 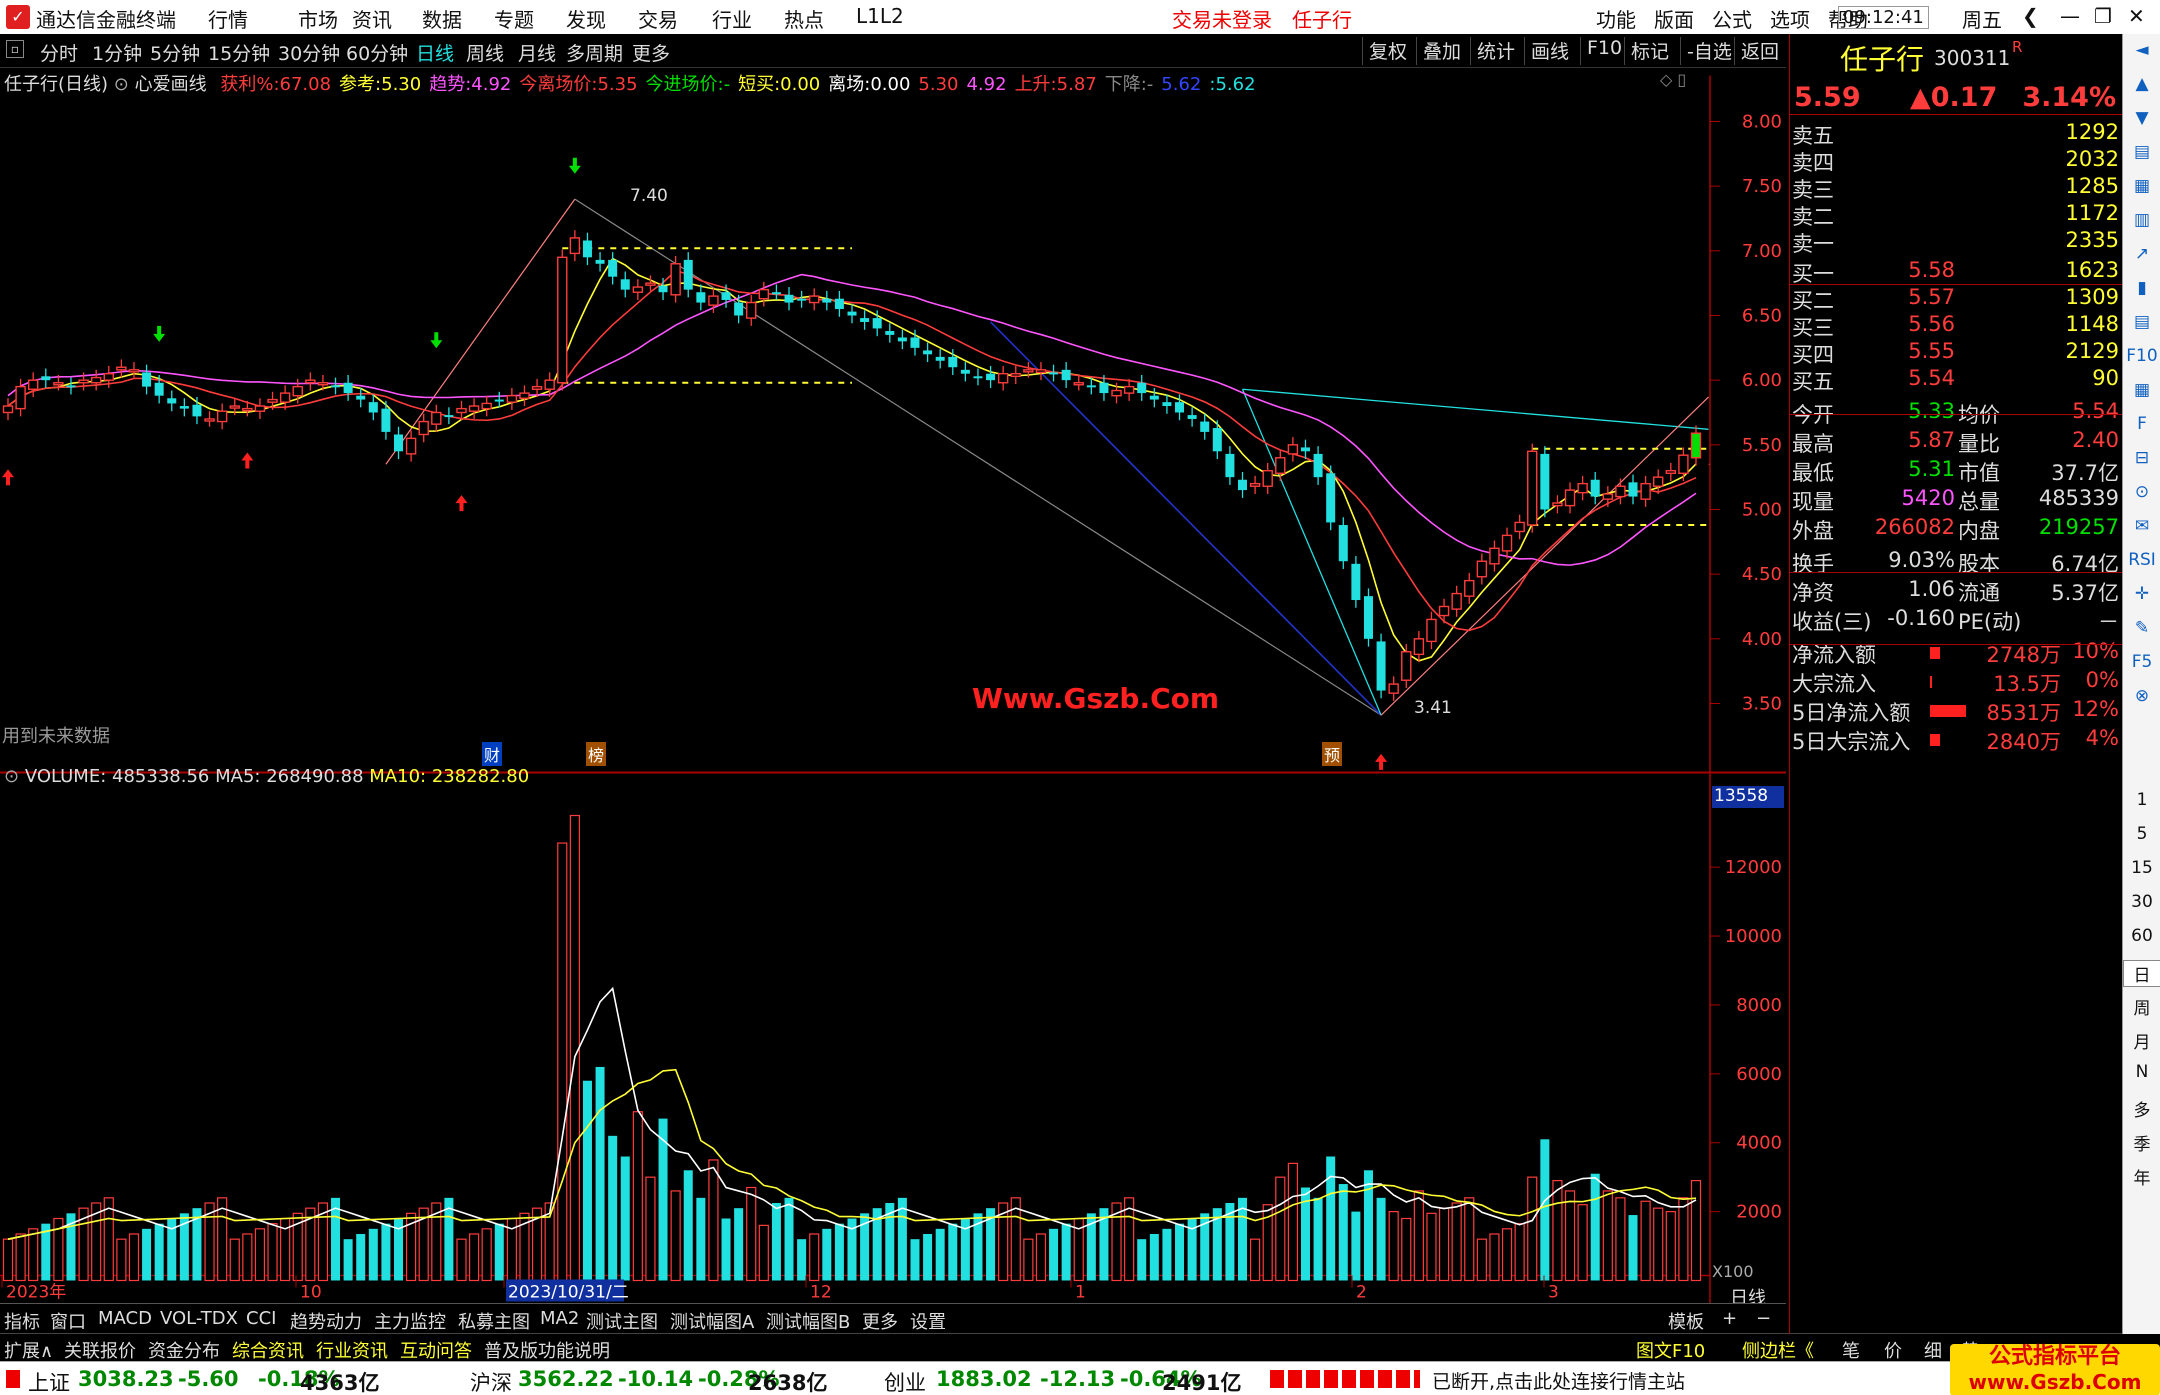 I want to click on info-tab-6: 普及版功能说明, so click(x=547, y=1350).